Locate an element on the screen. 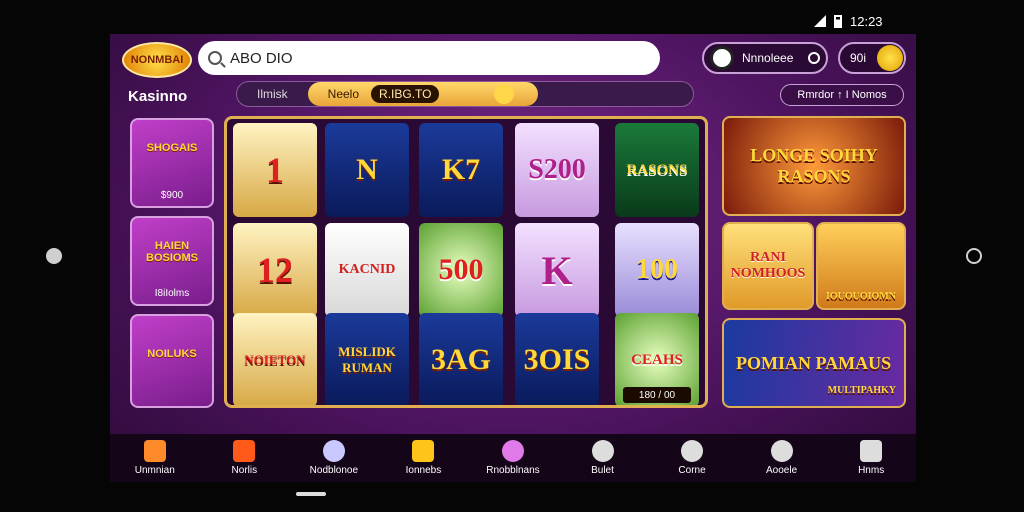 This screenshot has width=1024, height=512. reel-symbol: S200 is located at coordinates (557, 170).